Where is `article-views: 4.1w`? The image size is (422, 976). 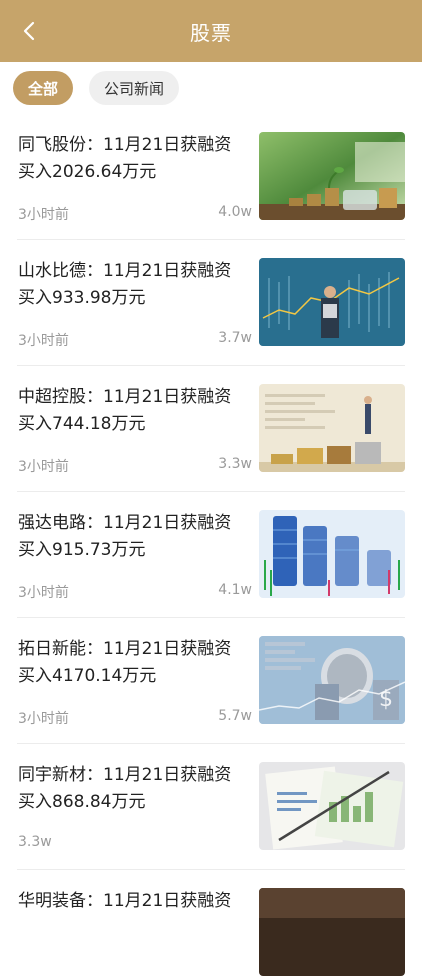 article-views: 4.1w is located at coordinates (235, 590).